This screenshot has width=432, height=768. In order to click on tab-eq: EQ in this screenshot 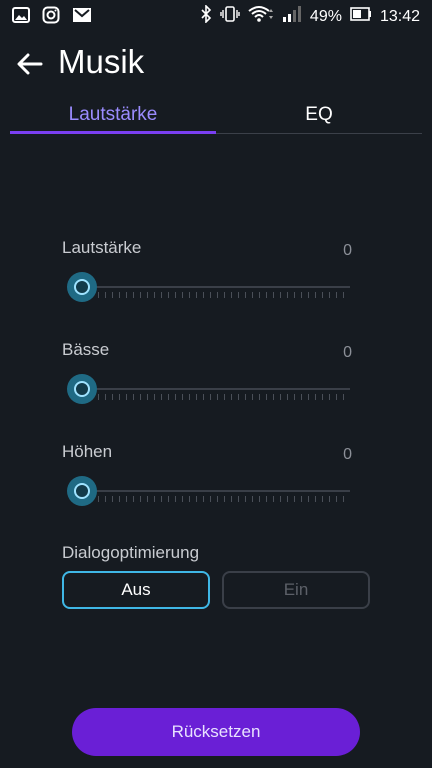, I will do `click(319, 115)`.